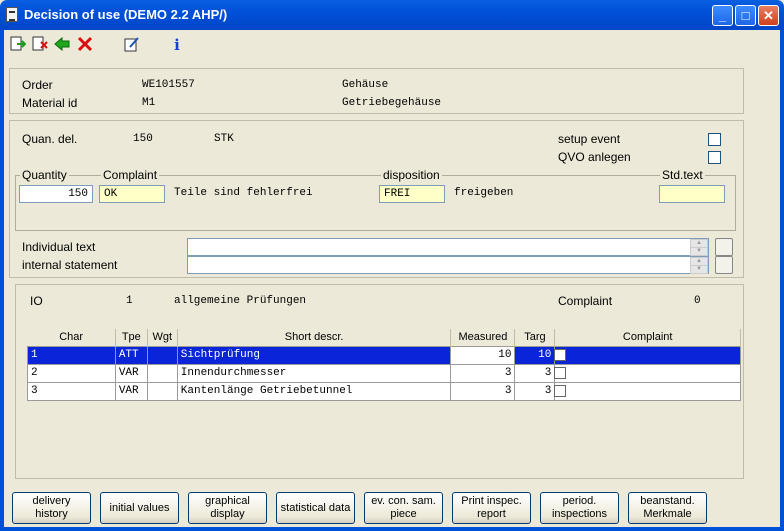  I want to click on std-text-label: Std.text, so click(682, 175).